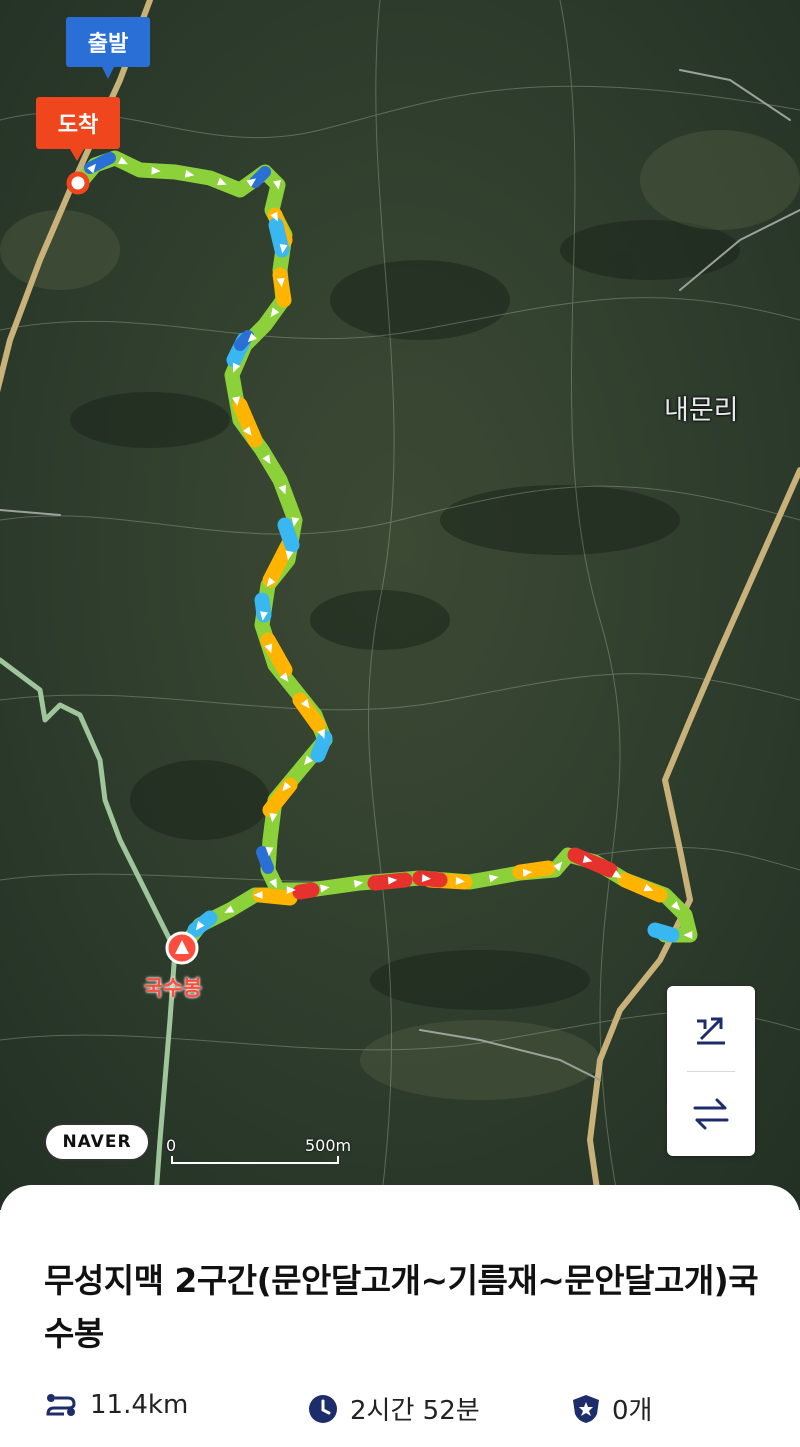  I want to click on reverse-route-button, so click(711, 1113).